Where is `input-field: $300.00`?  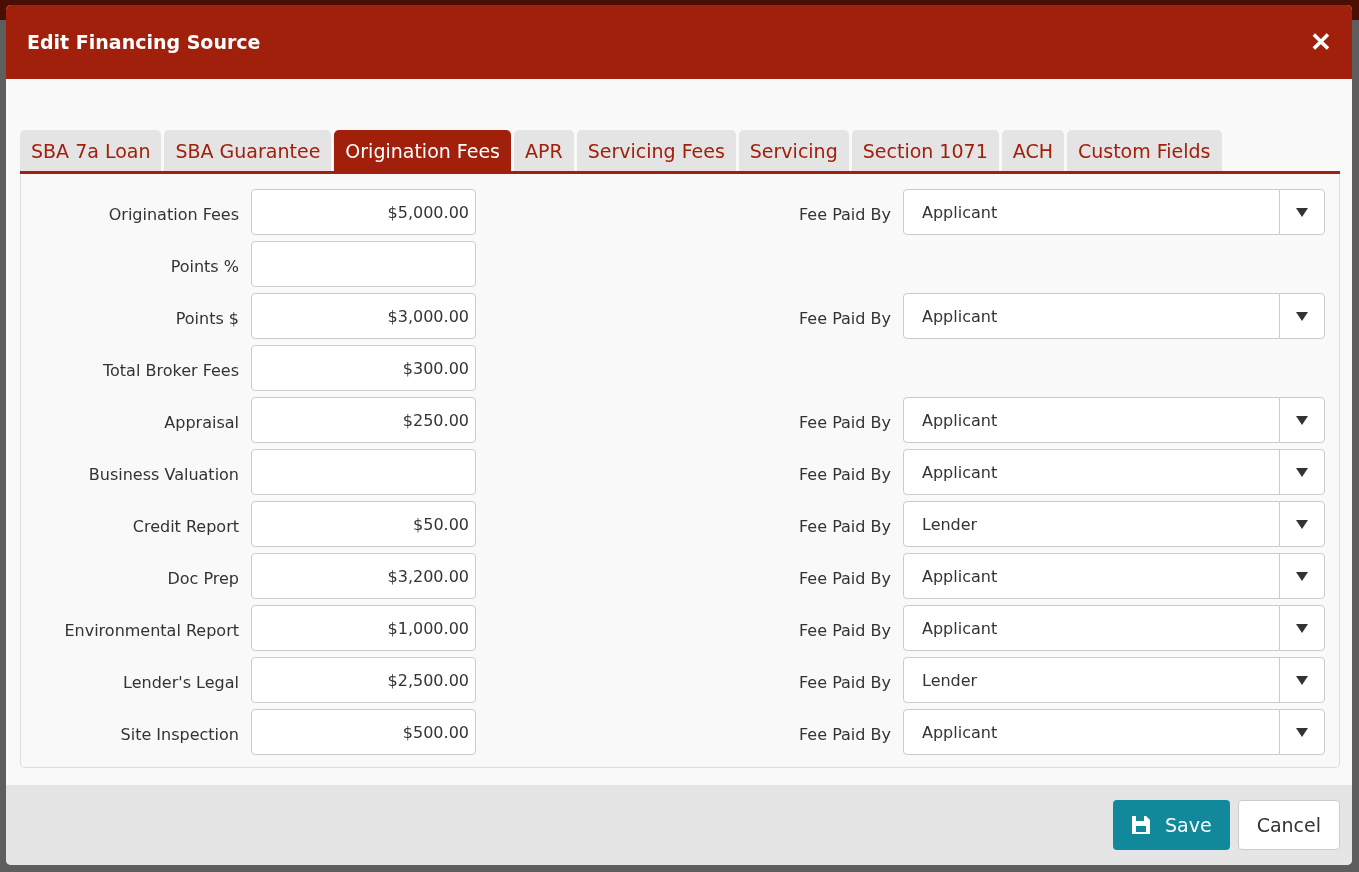 input-field: $300.00 is located at coordinates (363, 368).